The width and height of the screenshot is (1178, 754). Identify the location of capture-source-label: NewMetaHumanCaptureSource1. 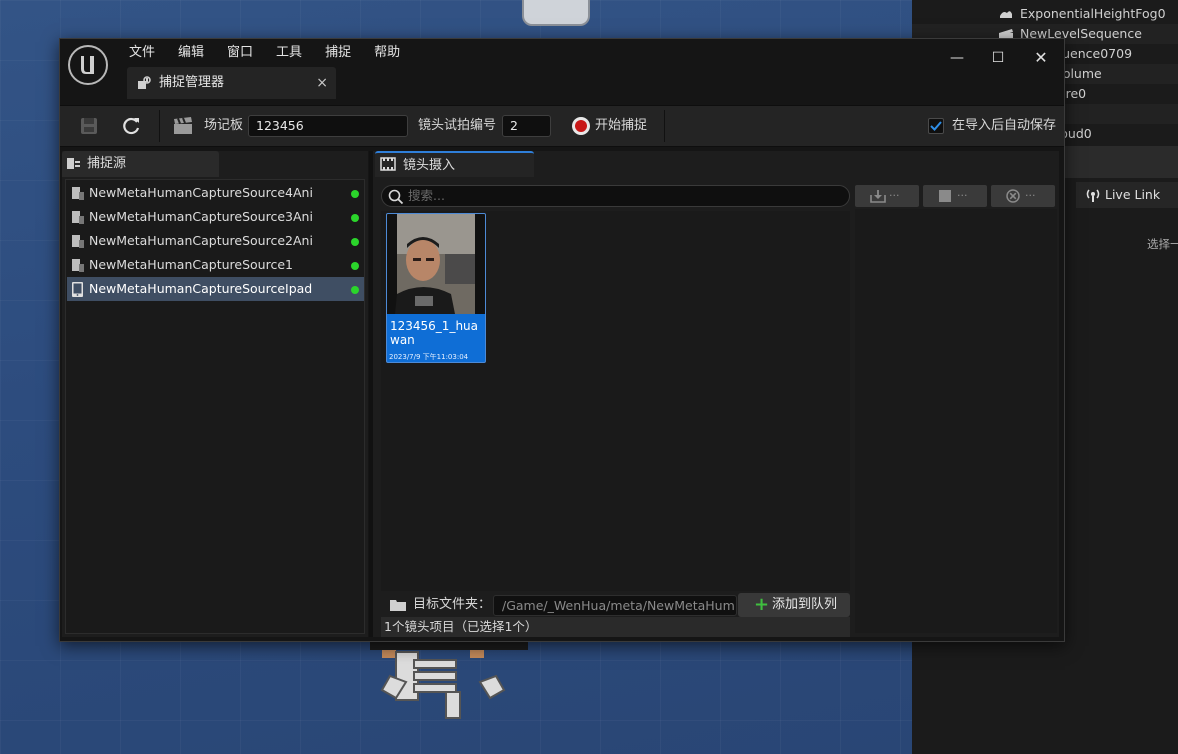
(191, 264).